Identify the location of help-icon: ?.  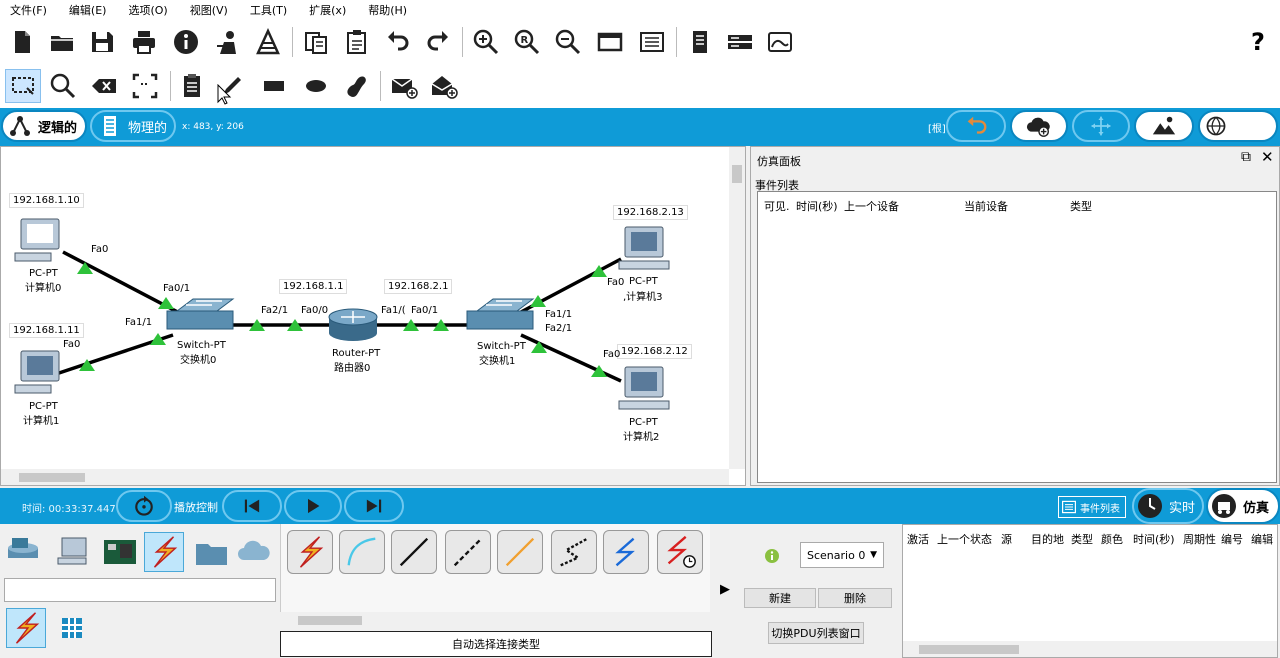
(1258, 42).